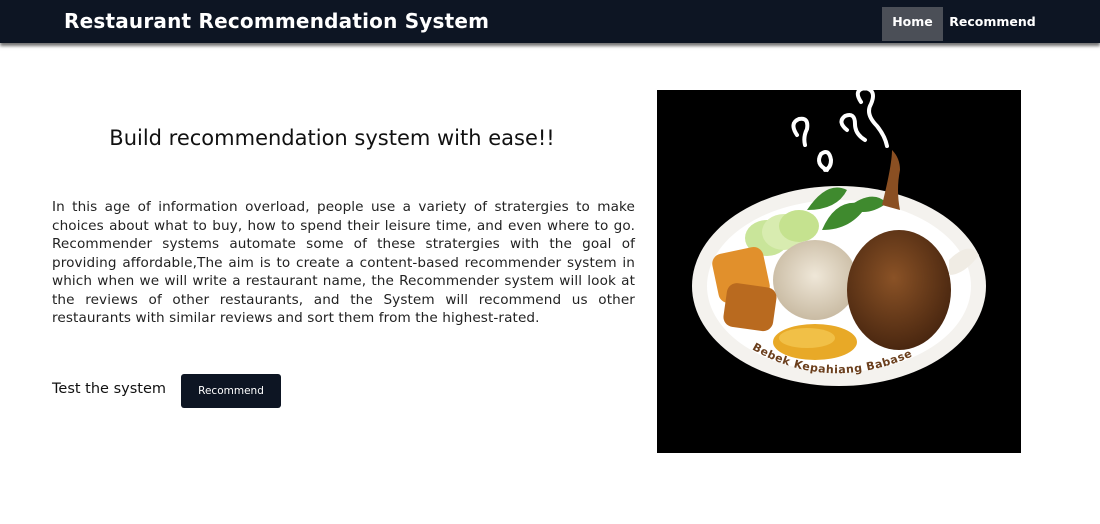  What do you see at coordinates (912, 24) in the screenshot?
I see `nav-home-link: Home` at bounding box center [912, 24].